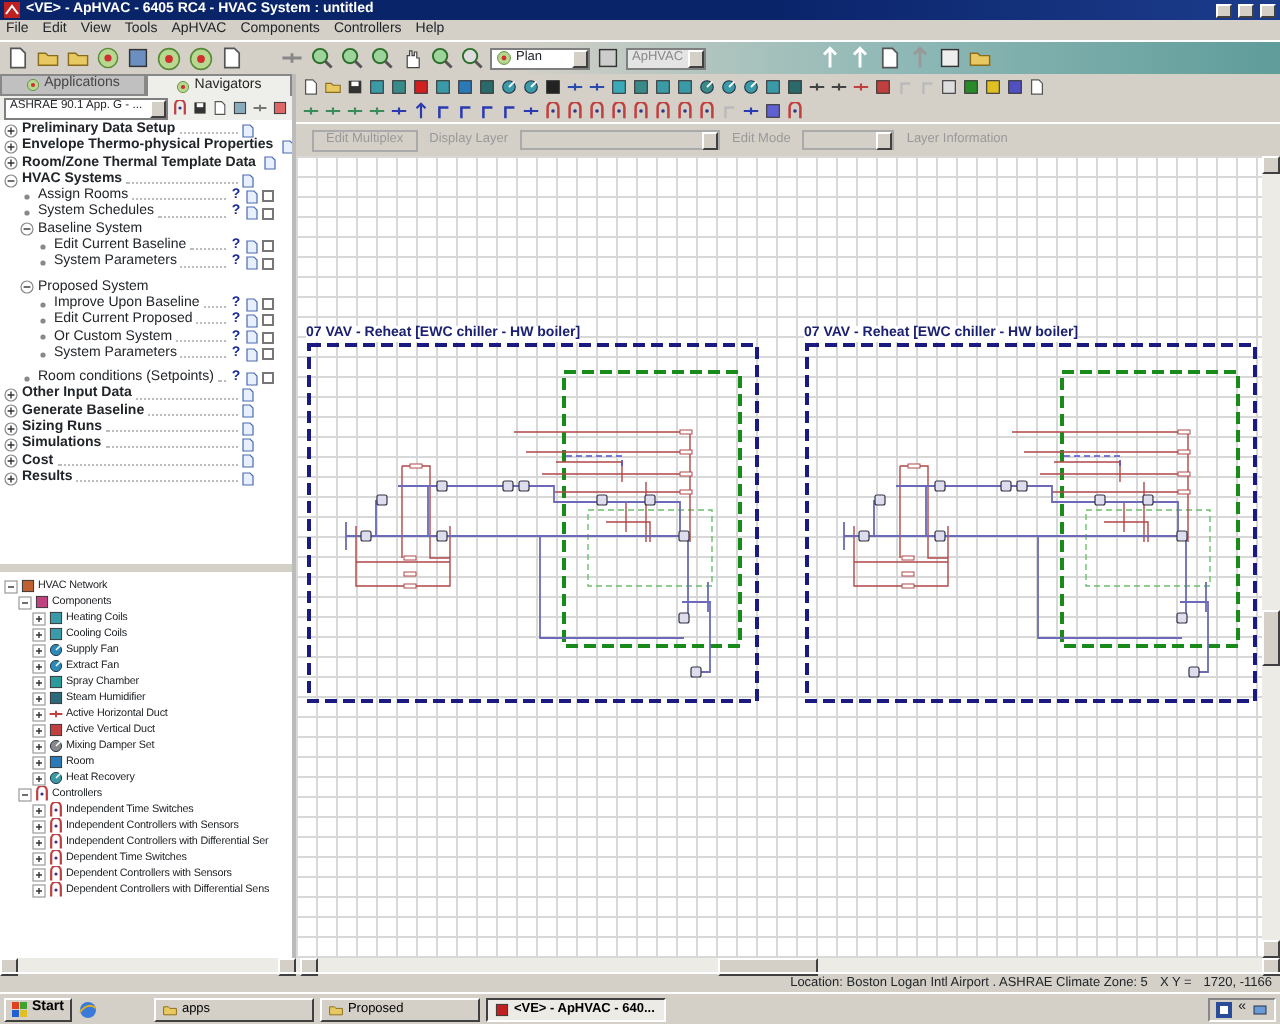  Describe the element at coordinates (1246, 10) in the screenshot. I see `restore-button` at that location.